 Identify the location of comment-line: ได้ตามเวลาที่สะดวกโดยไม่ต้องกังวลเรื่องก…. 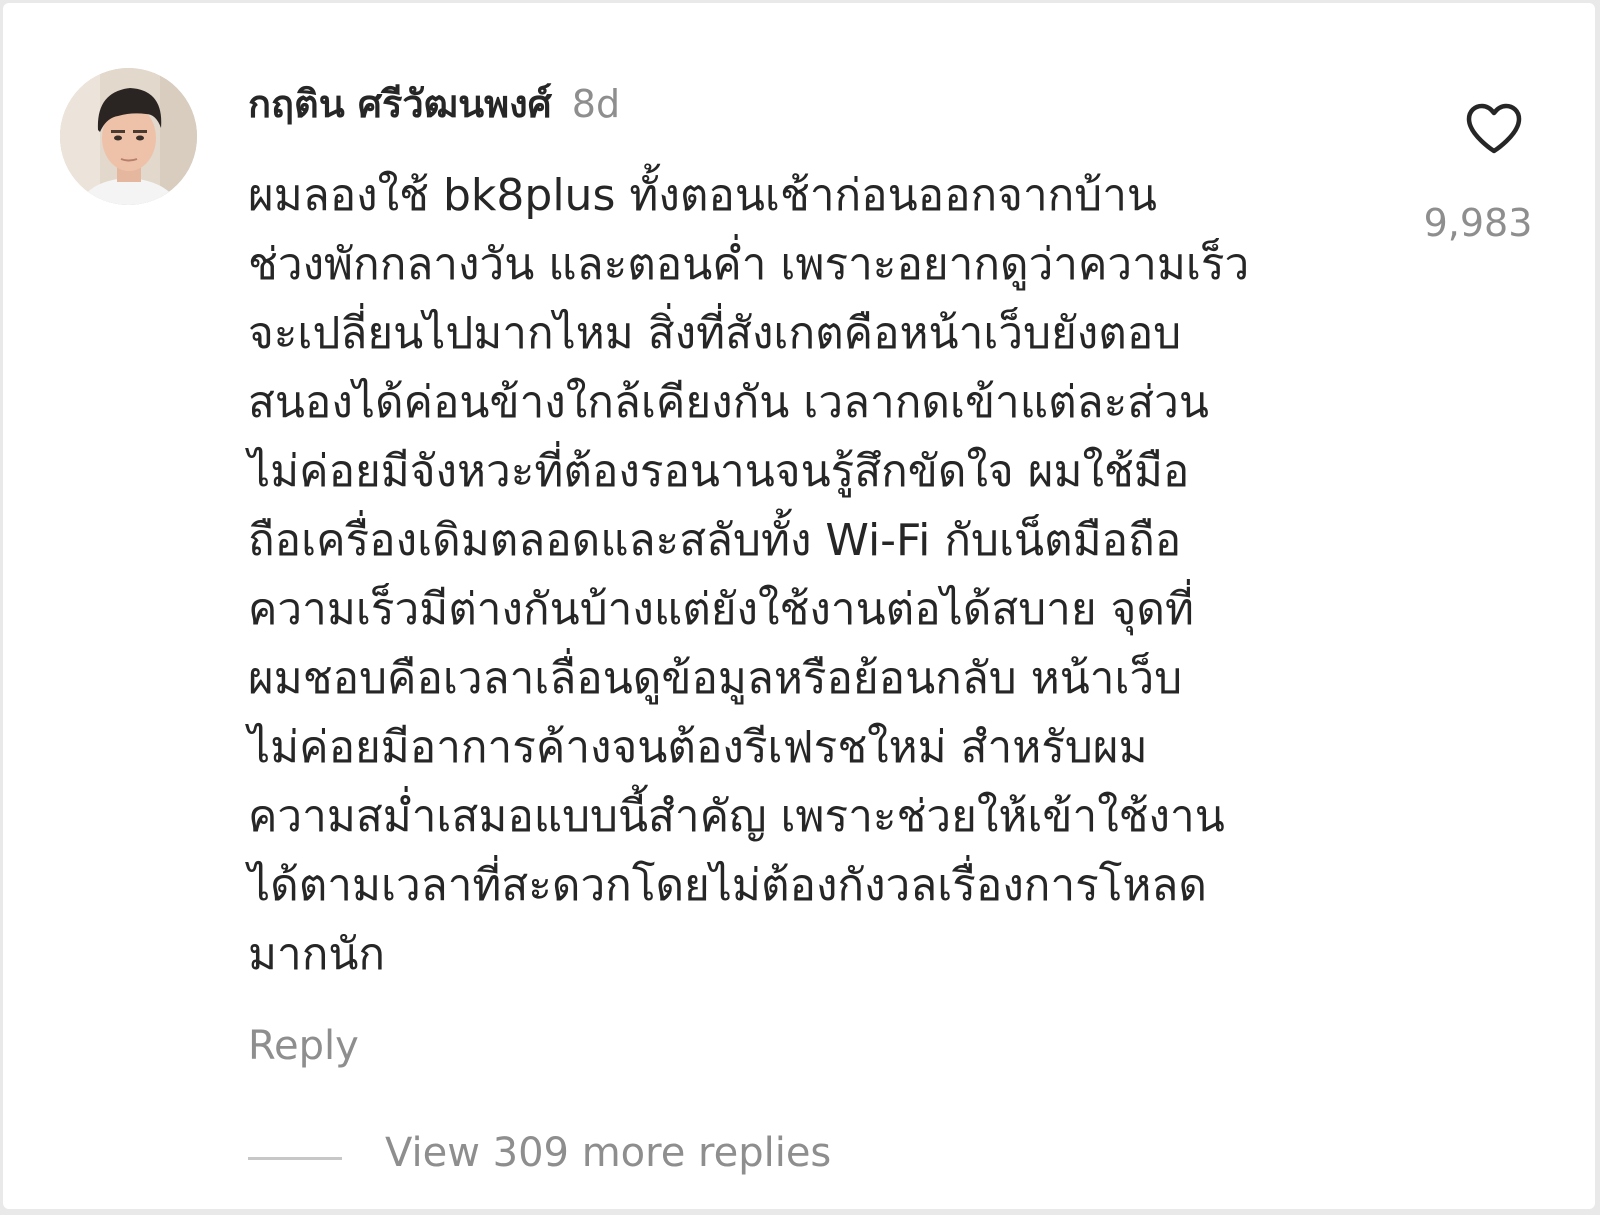
(727, 885).